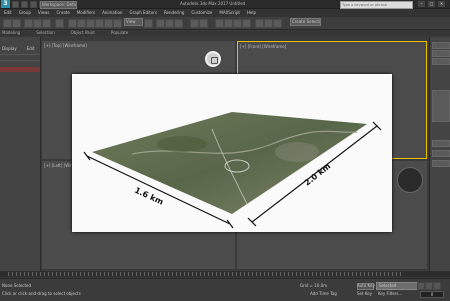 This screenshot has height=301, width=450. I want to click on bind-space-warp-icon, so click(46, 23).